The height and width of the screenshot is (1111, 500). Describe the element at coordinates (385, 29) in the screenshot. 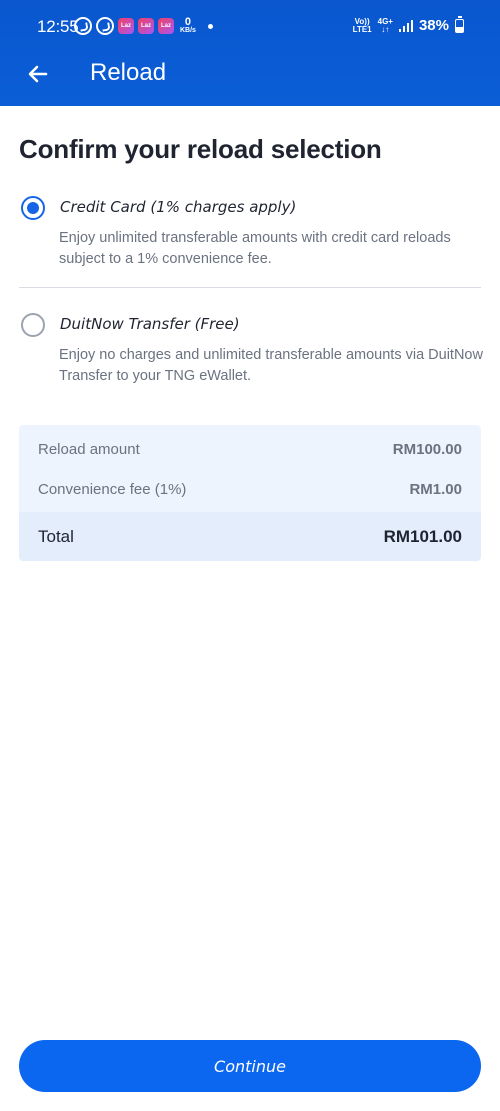

I see `data-arrows-icon: ↓↑` at that location.